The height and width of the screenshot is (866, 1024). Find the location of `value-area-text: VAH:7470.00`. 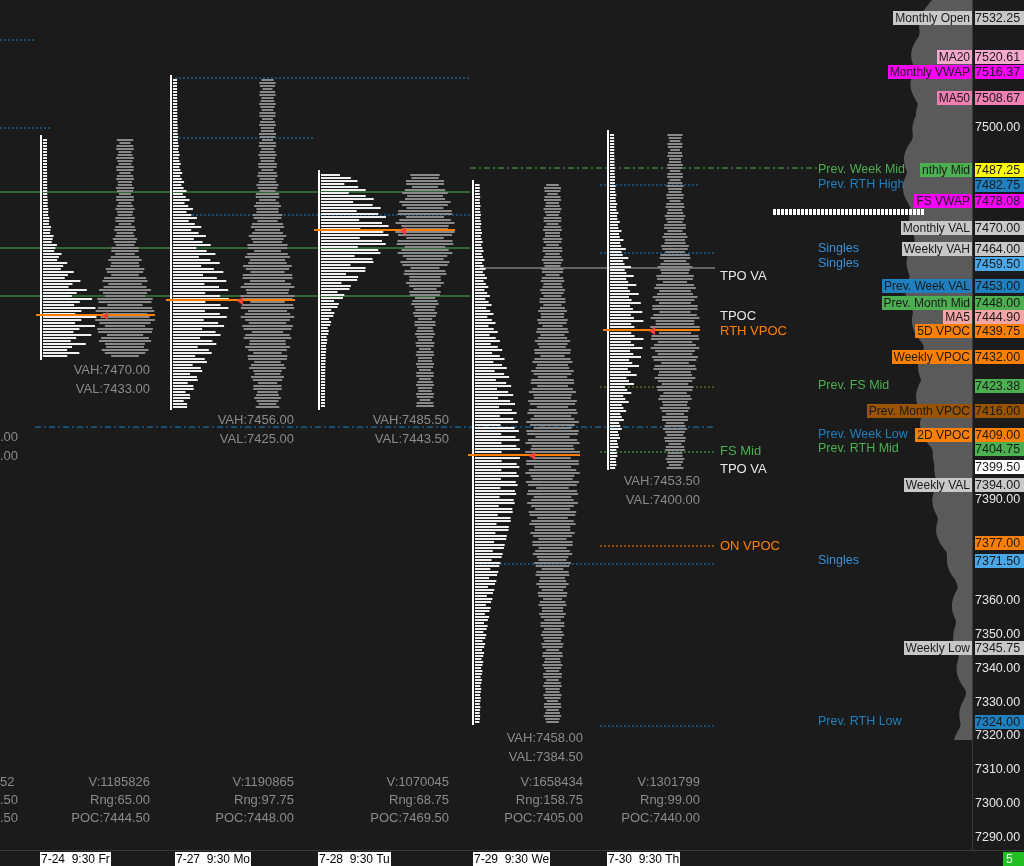

value-area-text: VAH:7470.00 is located at coordinates (111, 370).